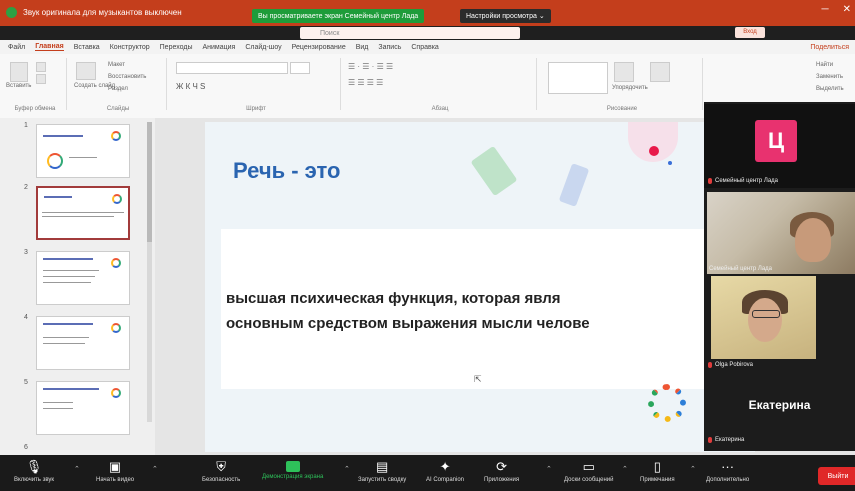 The width and height of the screenshot is (855, 491). Describe the element at coordinates (667, 403) in the screenshot. I see `family-center-logo` at that location.